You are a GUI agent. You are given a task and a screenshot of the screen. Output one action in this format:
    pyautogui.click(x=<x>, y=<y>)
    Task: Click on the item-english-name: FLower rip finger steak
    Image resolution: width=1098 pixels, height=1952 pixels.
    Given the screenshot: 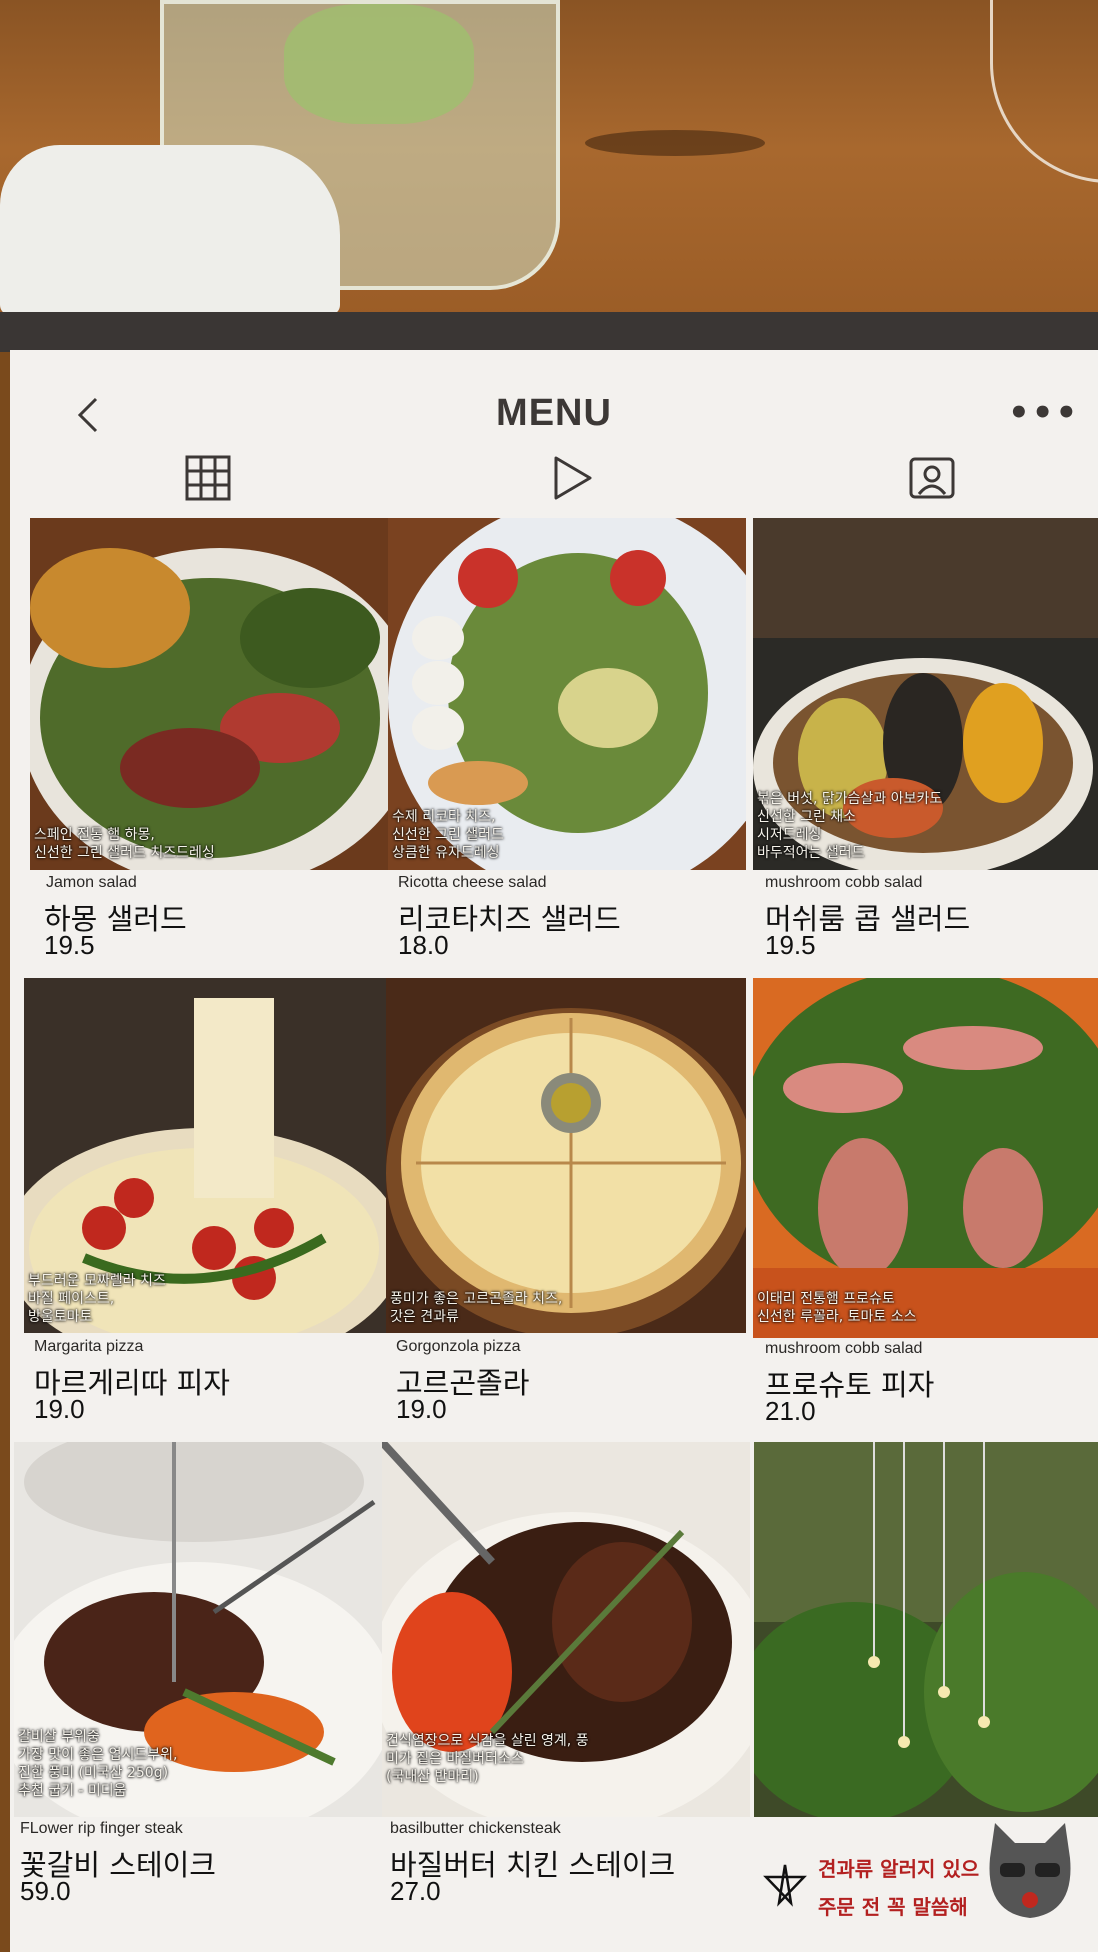 What is the action you would take?
    pyautogui.click(x=101, y=1828)
    